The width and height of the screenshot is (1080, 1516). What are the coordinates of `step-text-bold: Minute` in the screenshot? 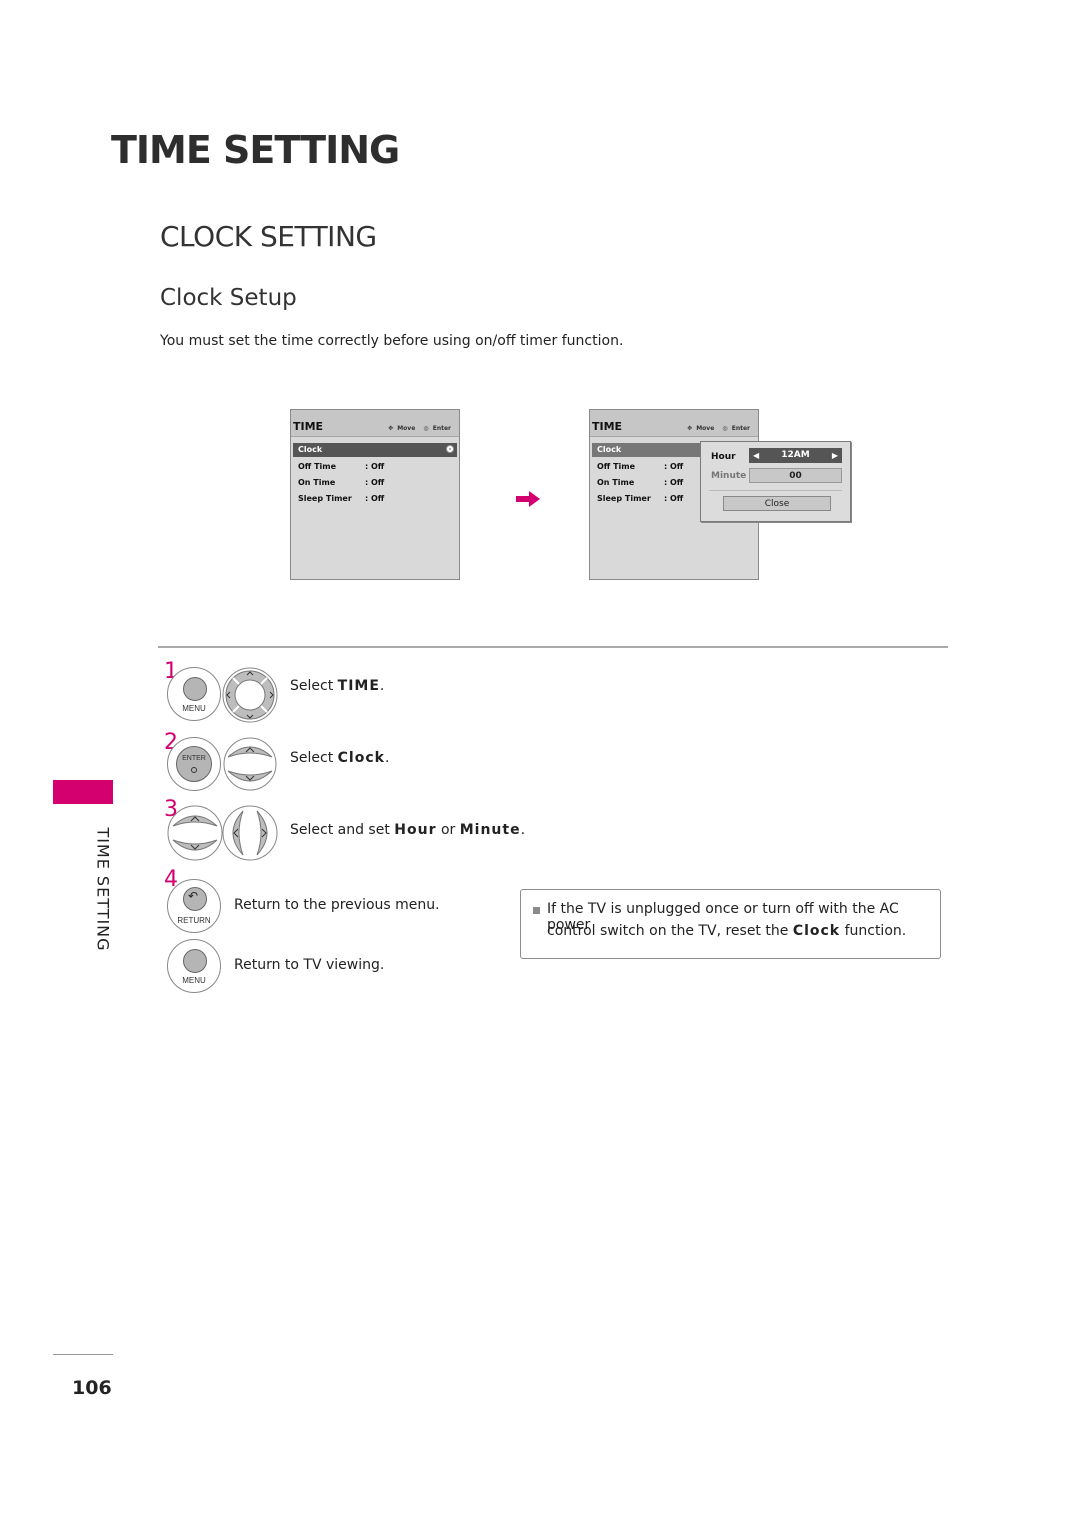 It's located at (490, 830).